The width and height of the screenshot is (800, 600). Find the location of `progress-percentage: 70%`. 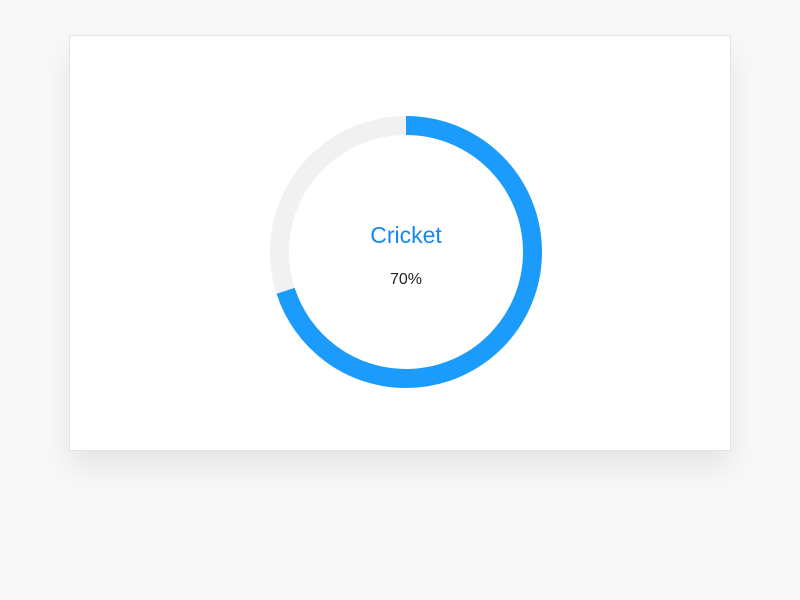

progress-percentage: 70% is located at coordinates (406, 279).